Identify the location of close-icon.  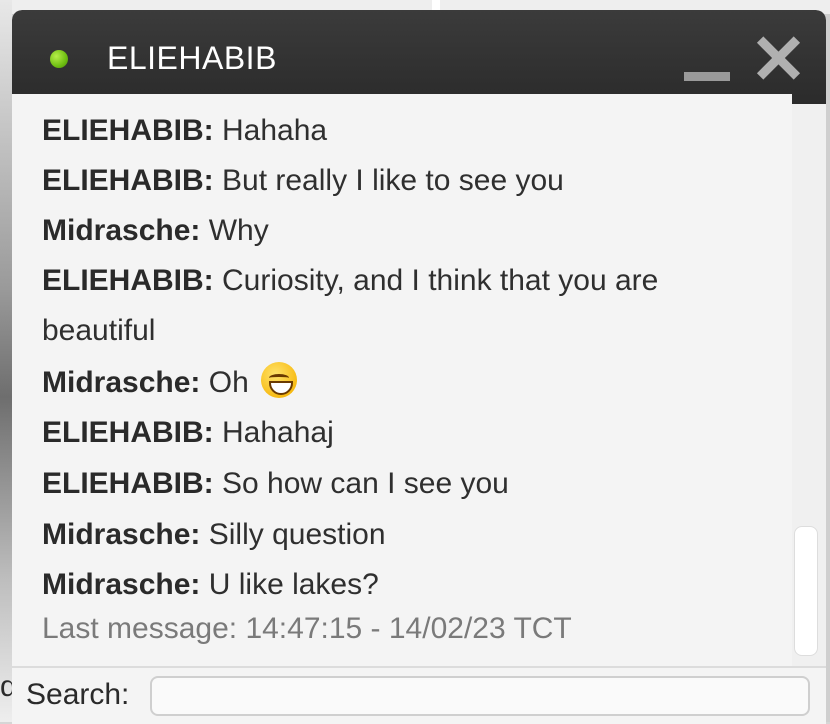
(778, 58).